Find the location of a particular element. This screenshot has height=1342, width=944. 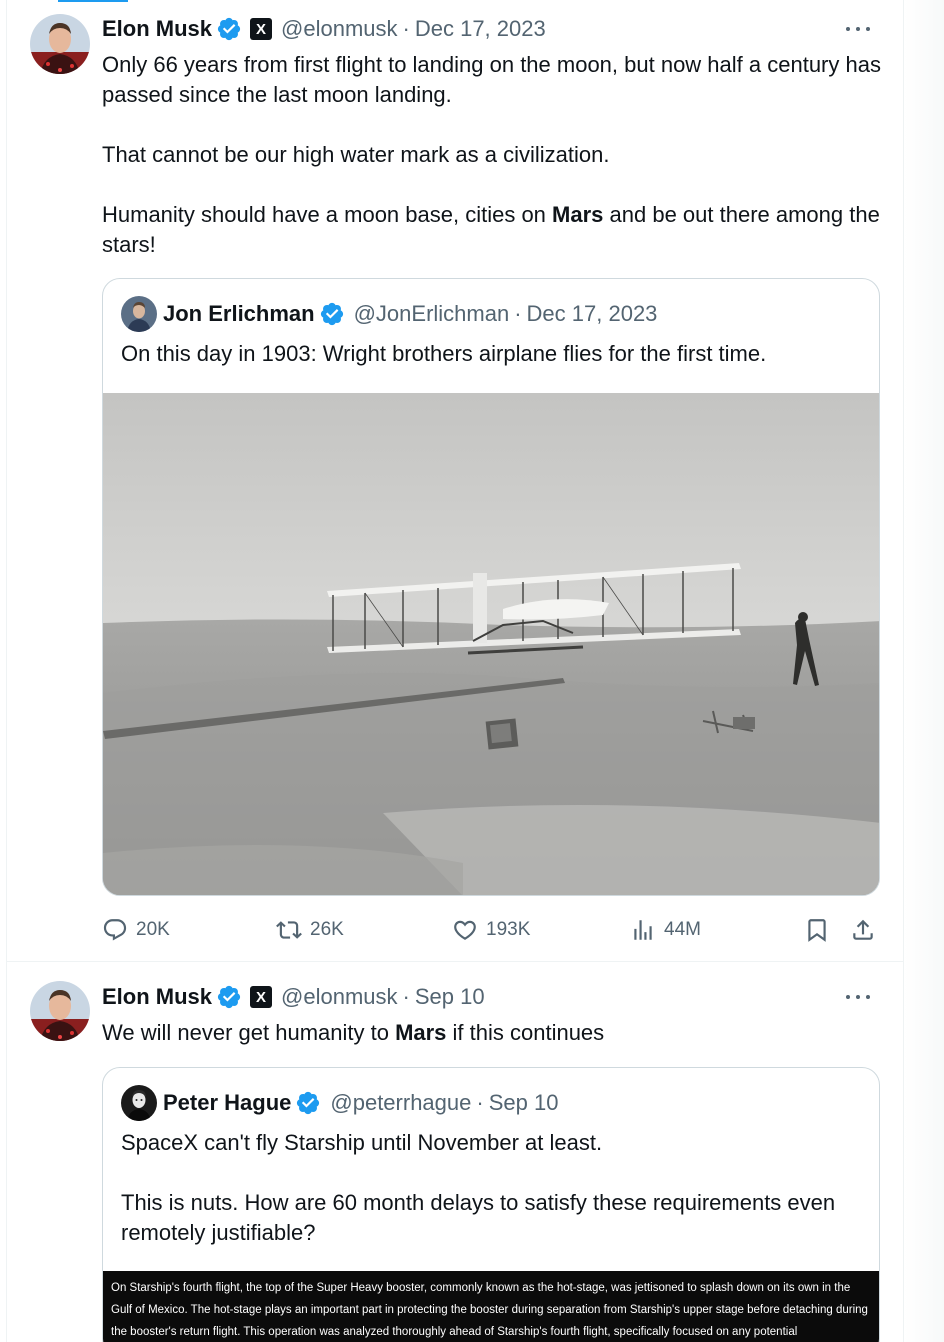

bookmark-button is located at coordinates (817, 930).